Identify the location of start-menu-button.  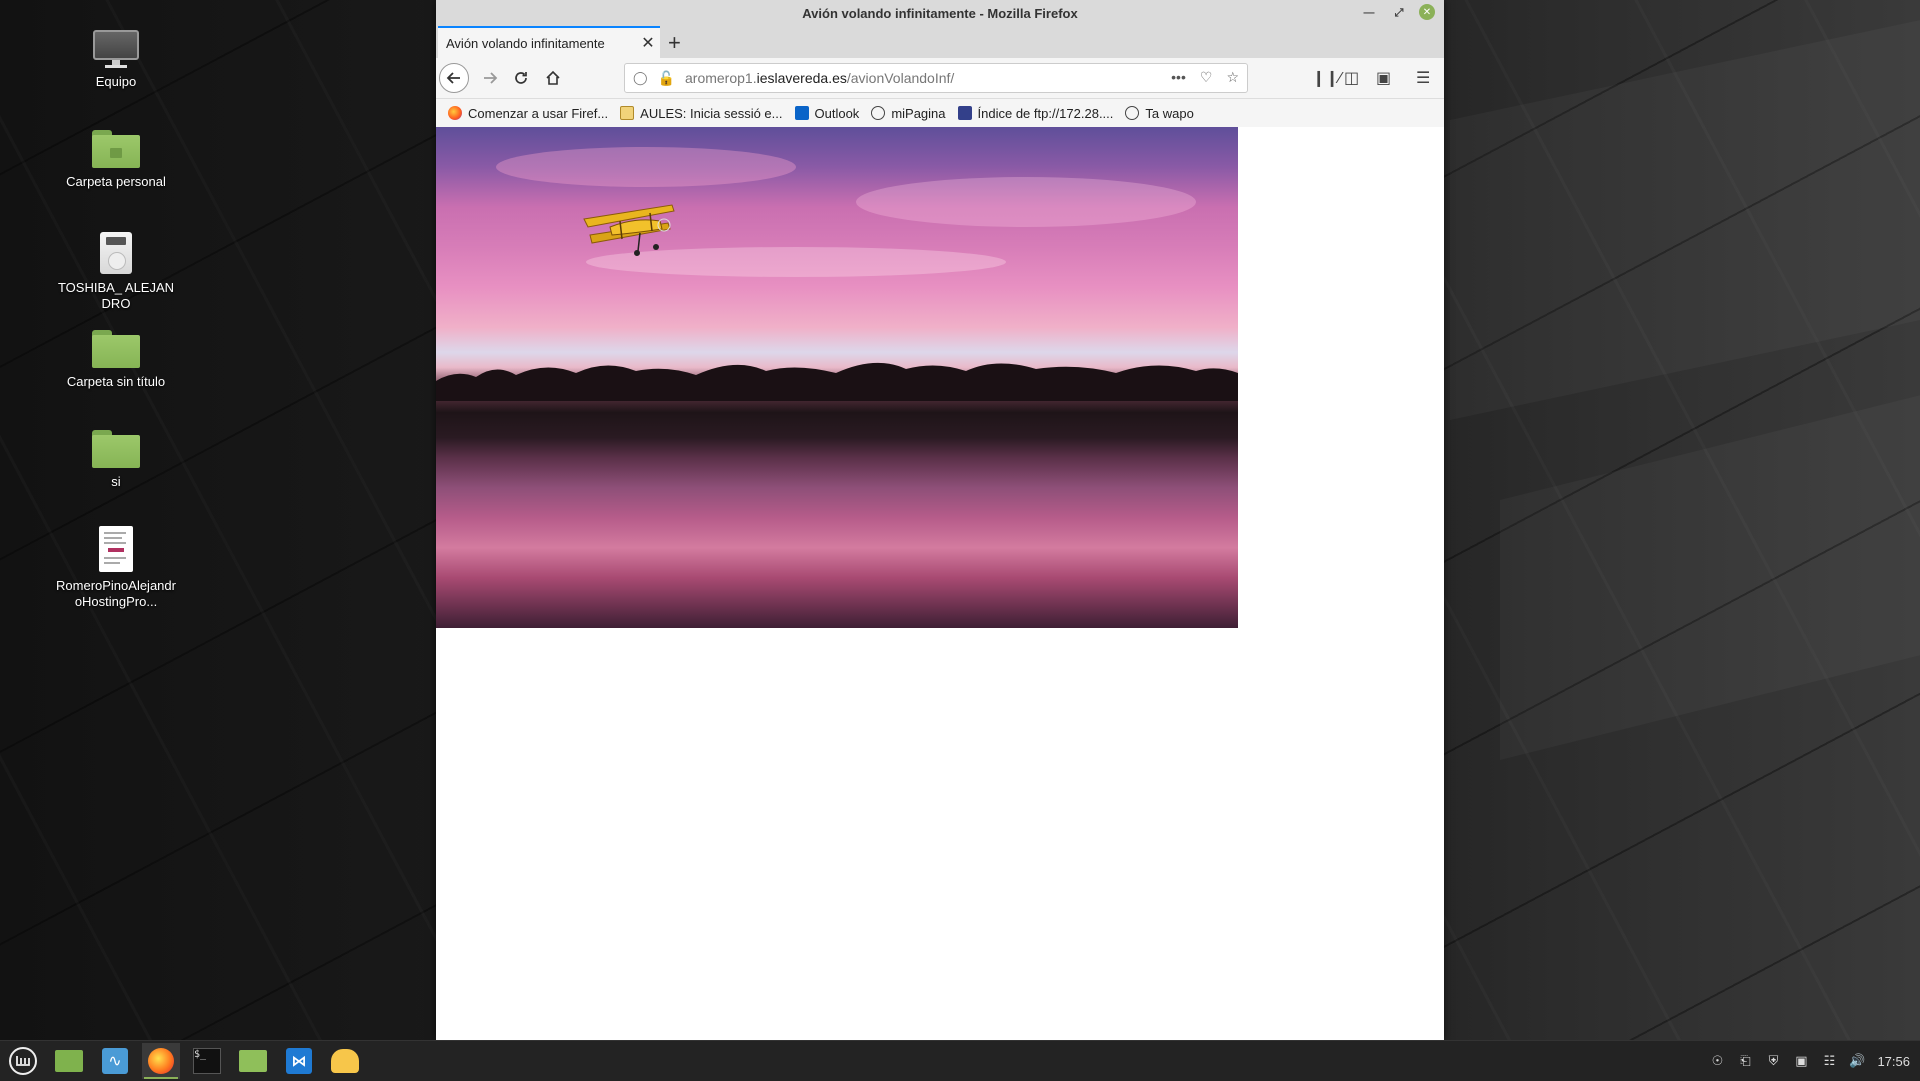
(23, 1061).